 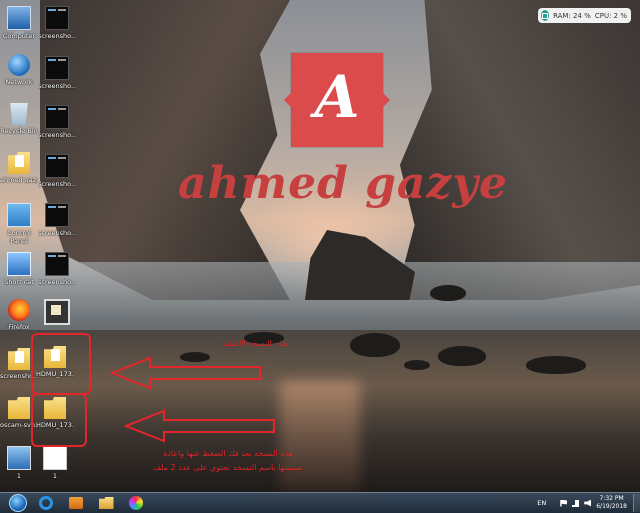 What do you see at coordinates (19, 237) in the screenshot?
I see `icon-label: Control Panel` at bounding box center [19, 237].